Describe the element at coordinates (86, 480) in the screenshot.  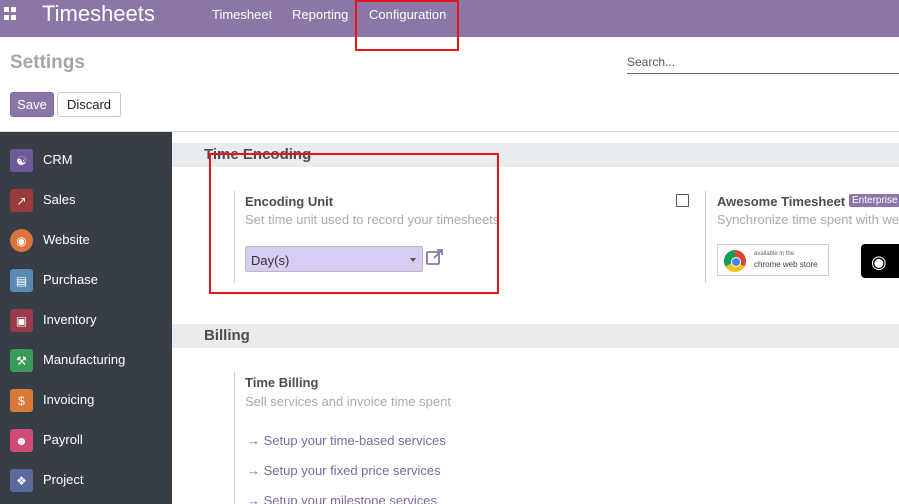
I see `sidebar-item-project: ❖ Project` at that location.